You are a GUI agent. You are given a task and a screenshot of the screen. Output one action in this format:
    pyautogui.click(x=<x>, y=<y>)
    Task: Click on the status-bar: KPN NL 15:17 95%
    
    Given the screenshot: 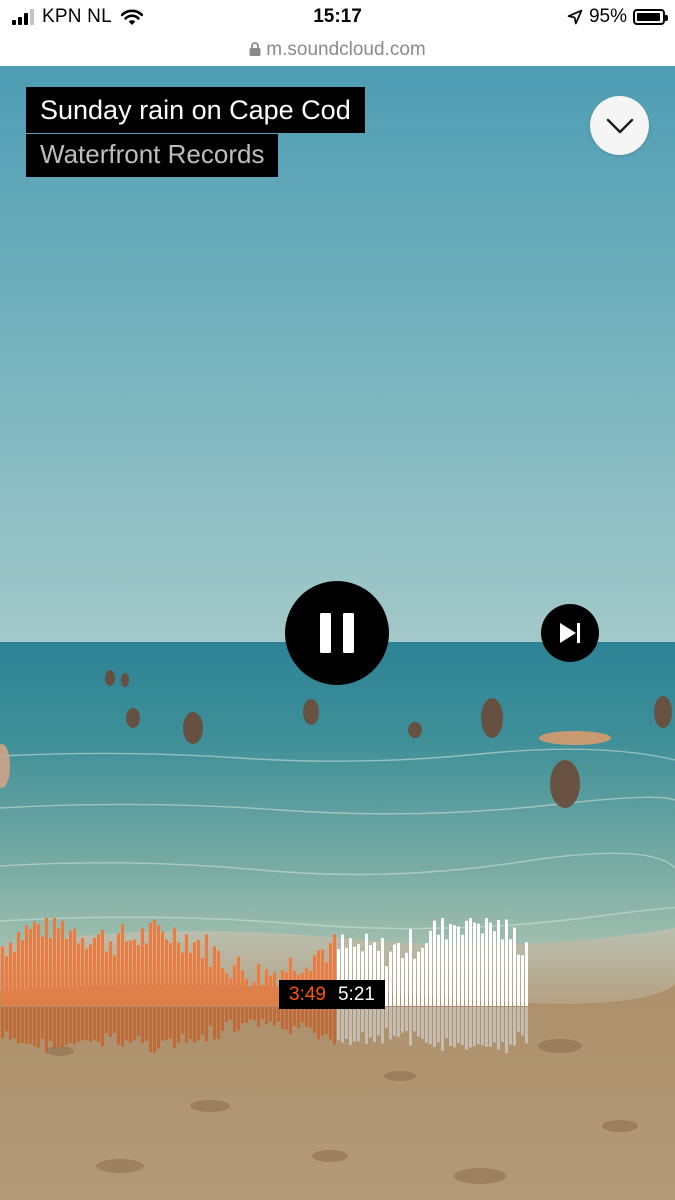 What is the action you would take?
    pyautogui.click(x=337, y=17)
    